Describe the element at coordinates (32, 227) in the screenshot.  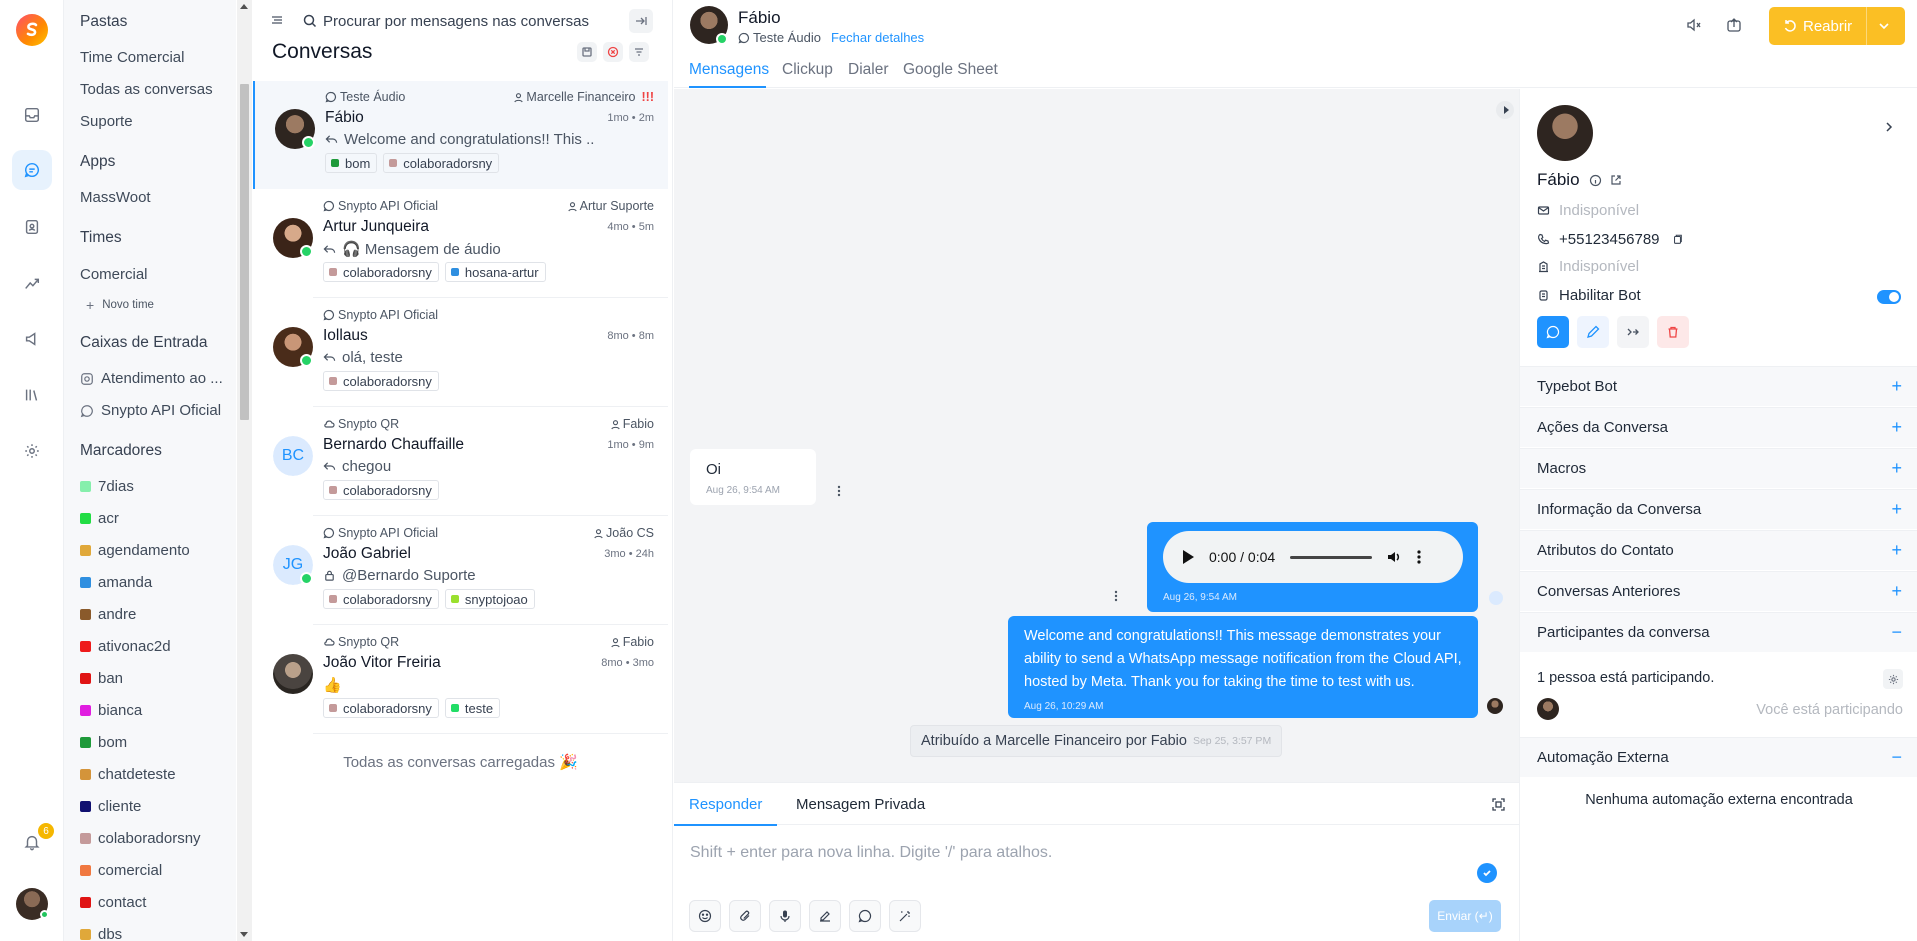
I see `contacts-icon` at that location.